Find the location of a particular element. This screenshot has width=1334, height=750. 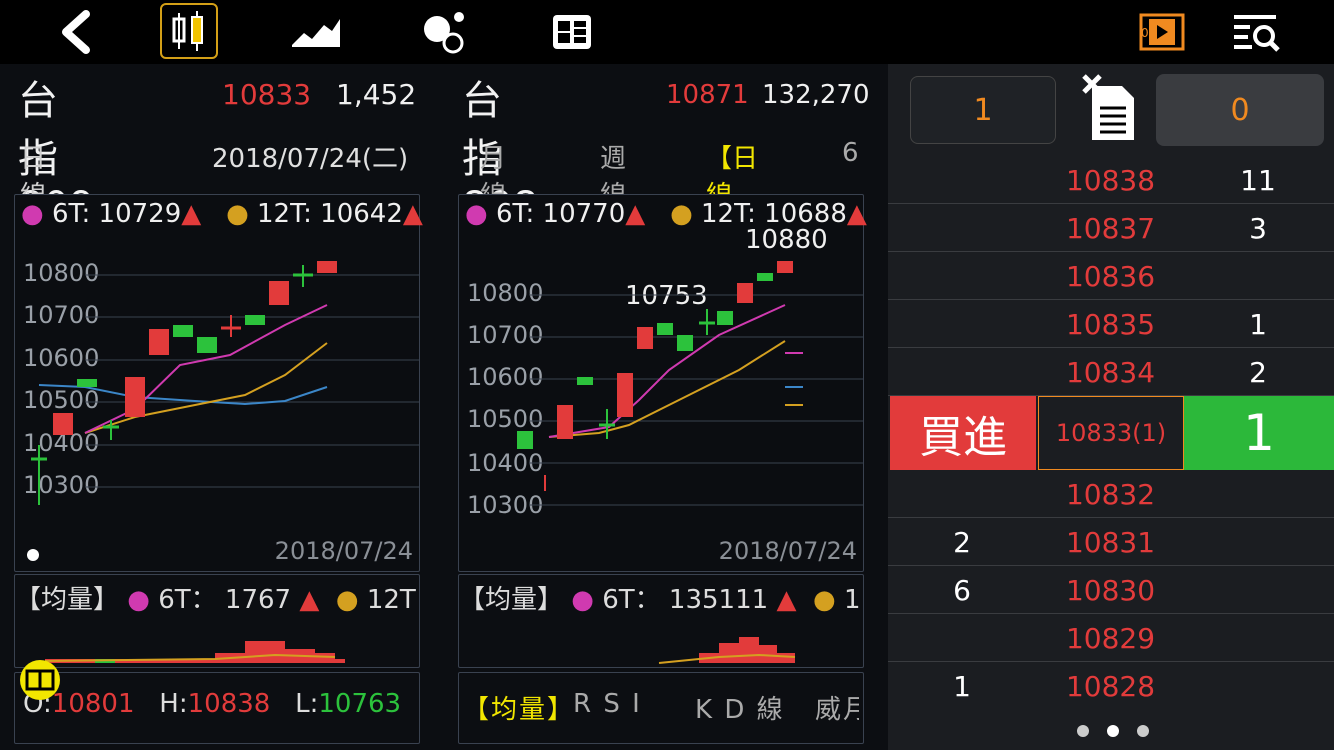

ask-row: 10837 3 is located at coordinates (1111, 228).